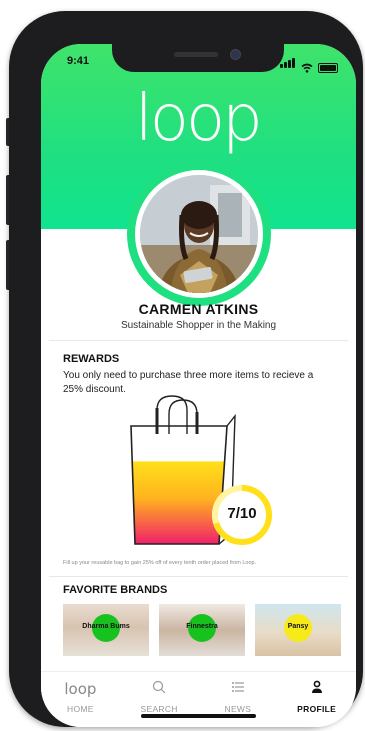  I want to click on tab-label: HOME, so click(80, 709).